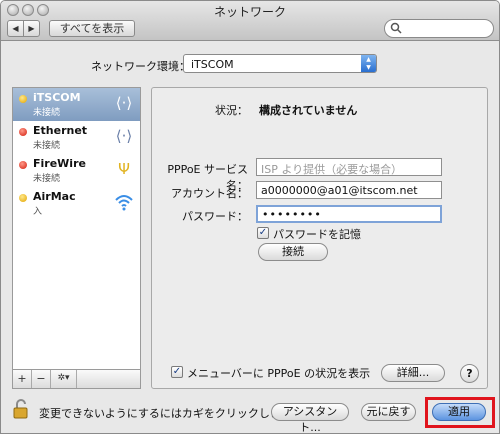 The width and height of the screenshot is (500, 434). I want to click on wifi-icon, so click(124, 203).